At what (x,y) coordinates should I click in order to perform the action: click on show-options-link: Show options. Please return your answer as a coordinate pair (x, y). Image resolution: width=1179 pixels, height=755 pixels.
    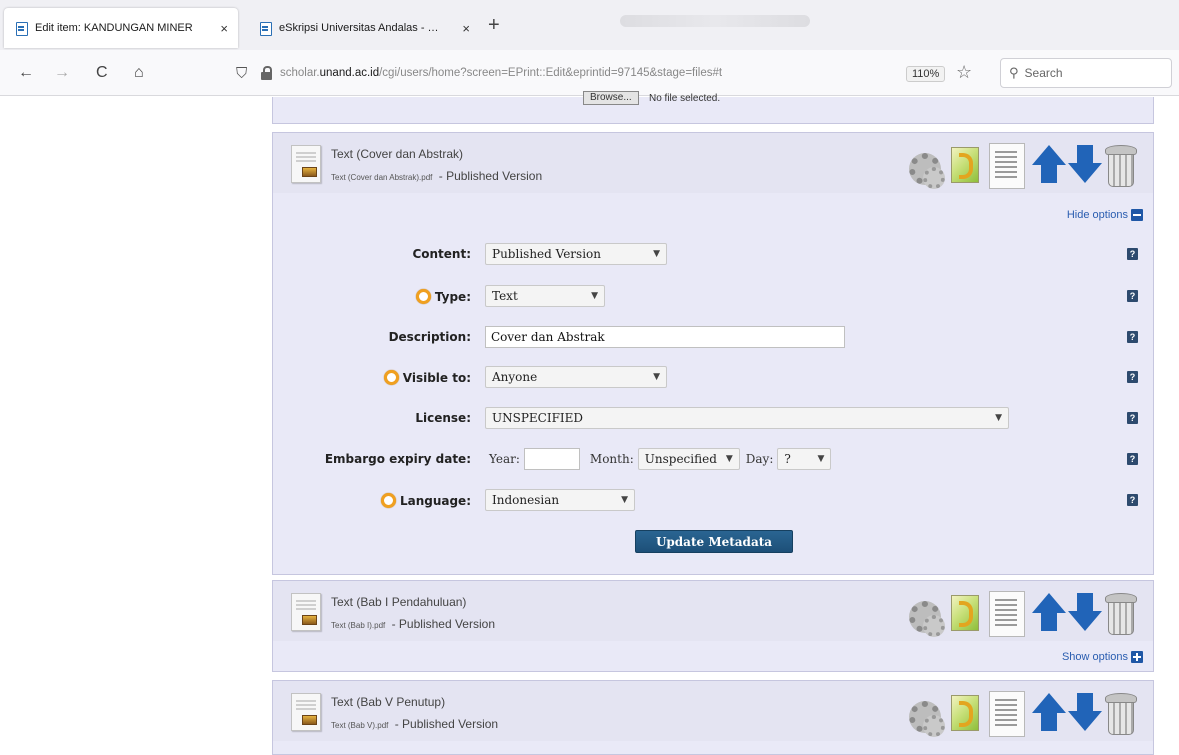
    Looking at the image, I should click on (1102, 657).